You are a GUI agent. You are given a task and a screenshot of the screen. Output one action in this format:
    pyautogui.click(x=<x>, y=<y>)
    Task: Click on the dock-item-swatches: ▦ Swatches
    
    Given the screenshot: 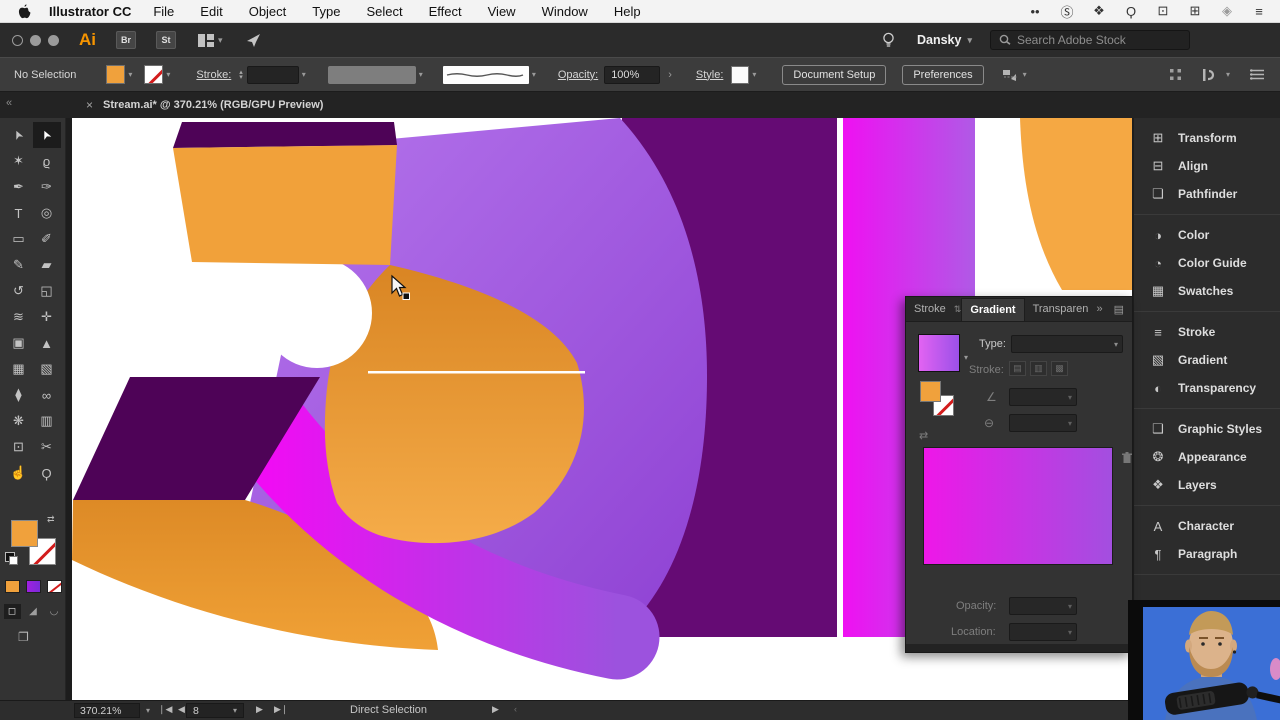 What is the action you would take?
    pyautogui.click(x=1207, y=291)
    